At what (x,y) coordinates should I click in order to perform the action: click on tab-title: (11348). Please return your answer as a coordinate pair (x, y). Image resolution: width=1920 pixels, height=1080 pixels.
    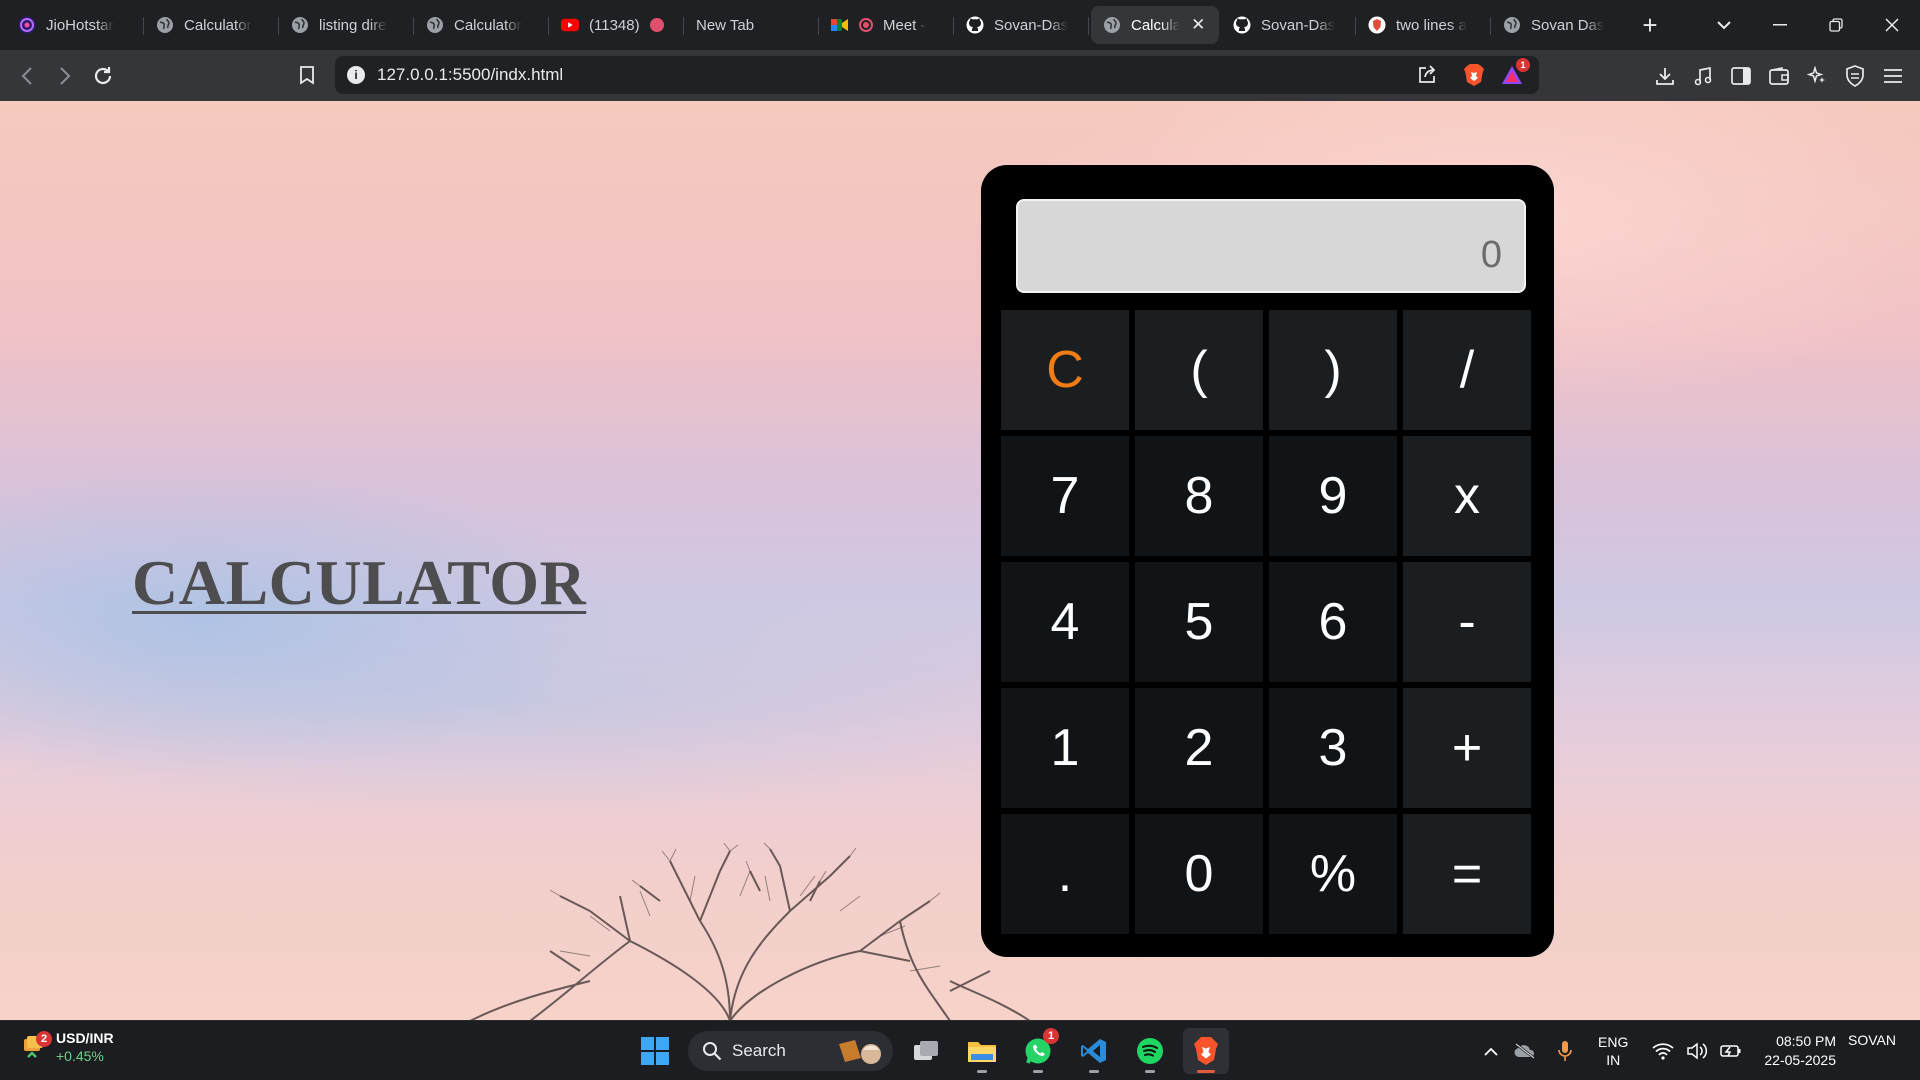
    Looking at the image, I should click on (614, 25).